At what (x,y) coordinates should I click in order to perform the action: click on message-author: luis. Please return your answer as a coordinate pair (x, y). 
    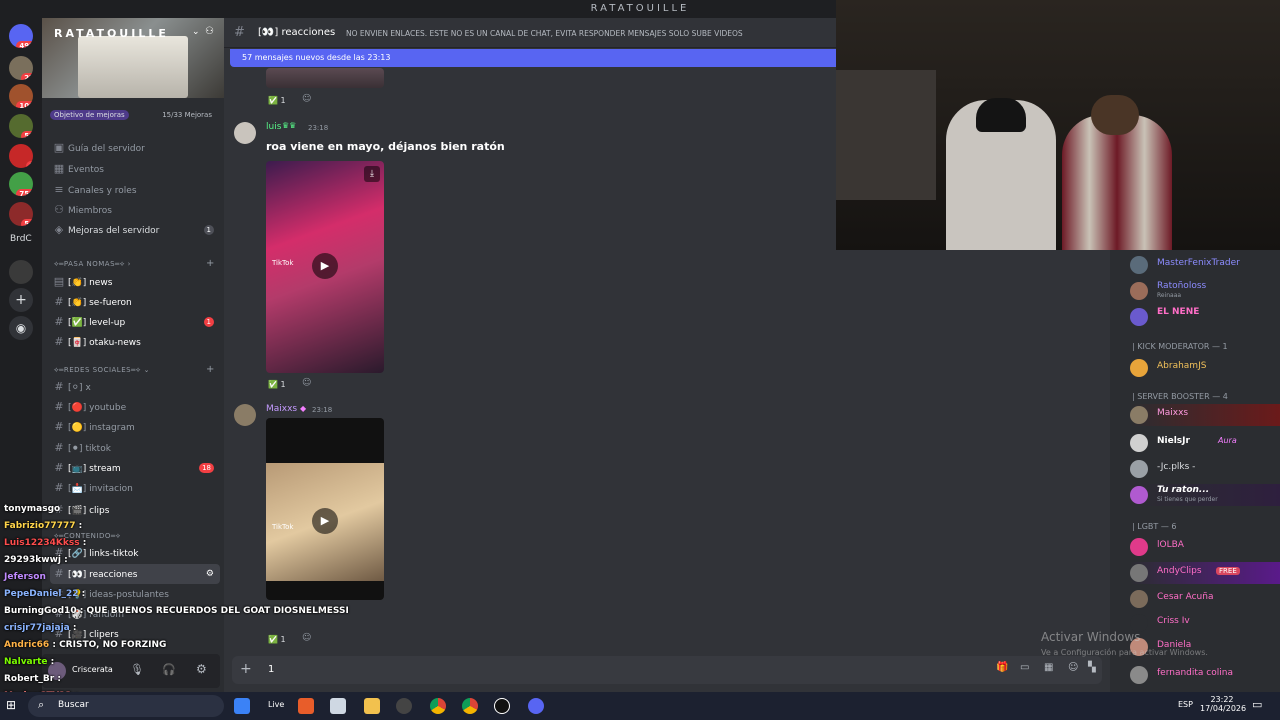
    Looking at the image, I should click on (273, 127).